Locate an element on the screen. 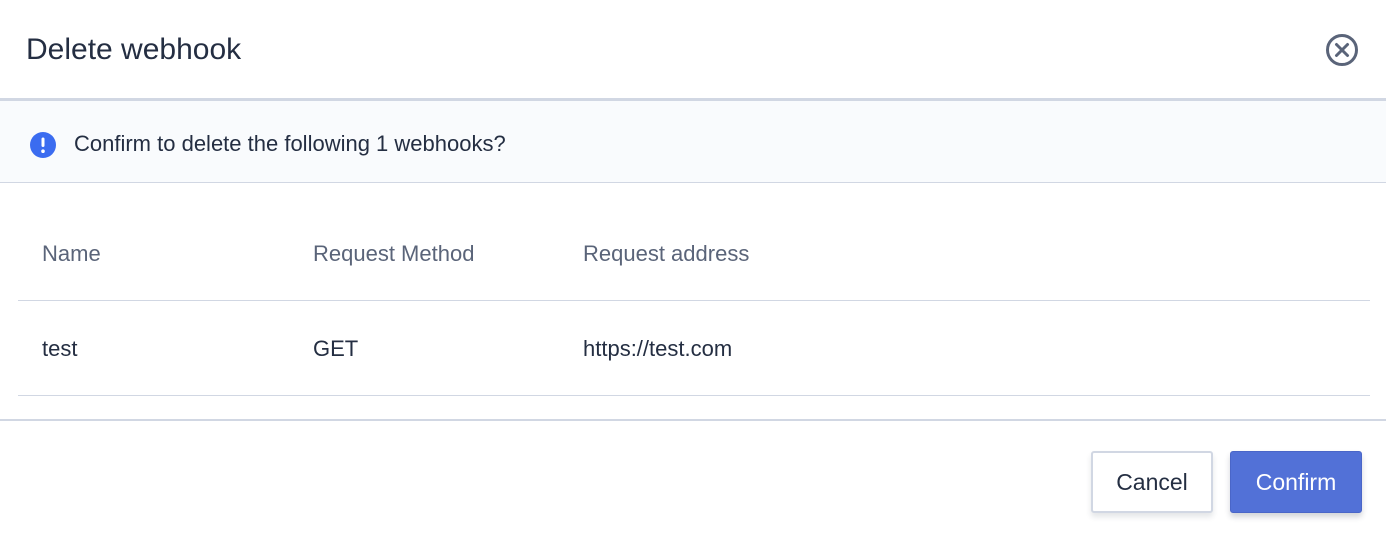  confirm-button: Confirm is located at coordinates (1296, 482).